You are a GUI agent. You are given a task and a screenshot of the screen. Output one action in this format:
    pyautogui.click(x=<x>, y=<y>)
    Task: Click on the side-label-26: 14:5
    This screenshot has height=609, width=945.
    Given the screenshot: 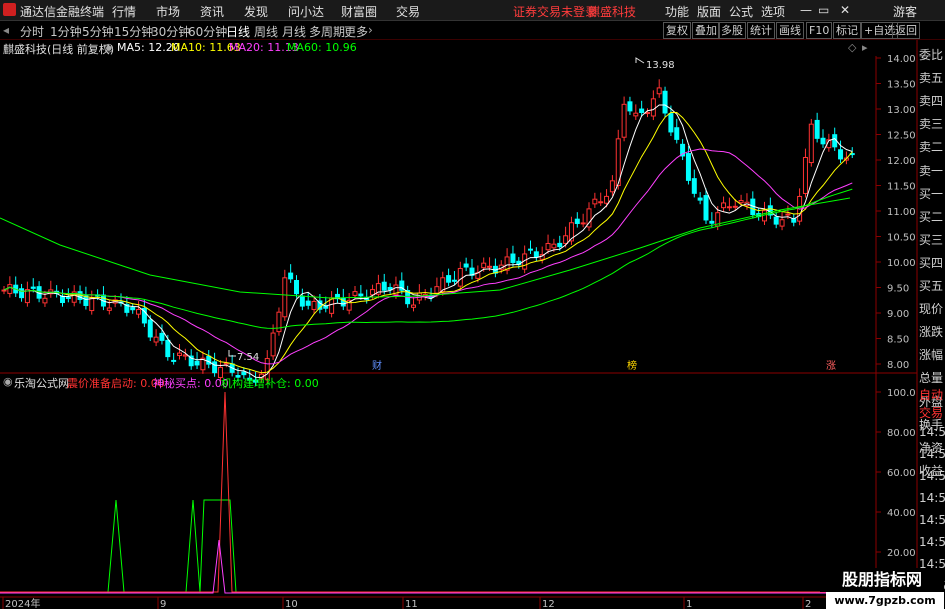 What is the action you would take?
    pyautogui.click(x=932, y=542)
    